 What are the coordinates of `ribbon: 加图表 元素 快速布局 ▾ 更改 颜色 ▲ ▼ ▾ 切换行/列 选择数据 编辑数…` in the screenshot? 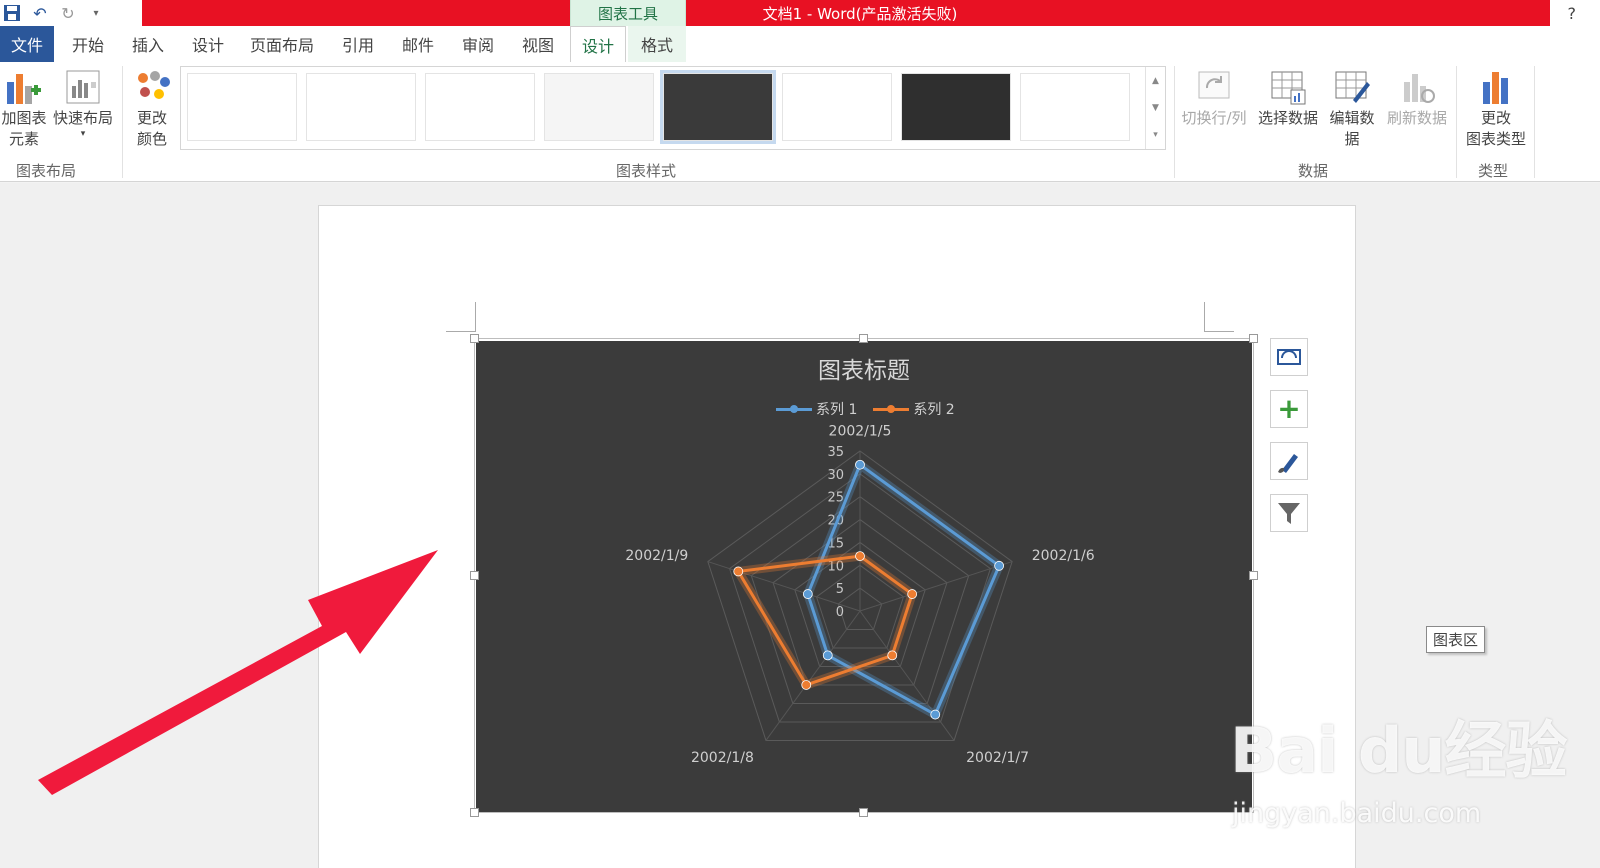 It's located at (800, 122).